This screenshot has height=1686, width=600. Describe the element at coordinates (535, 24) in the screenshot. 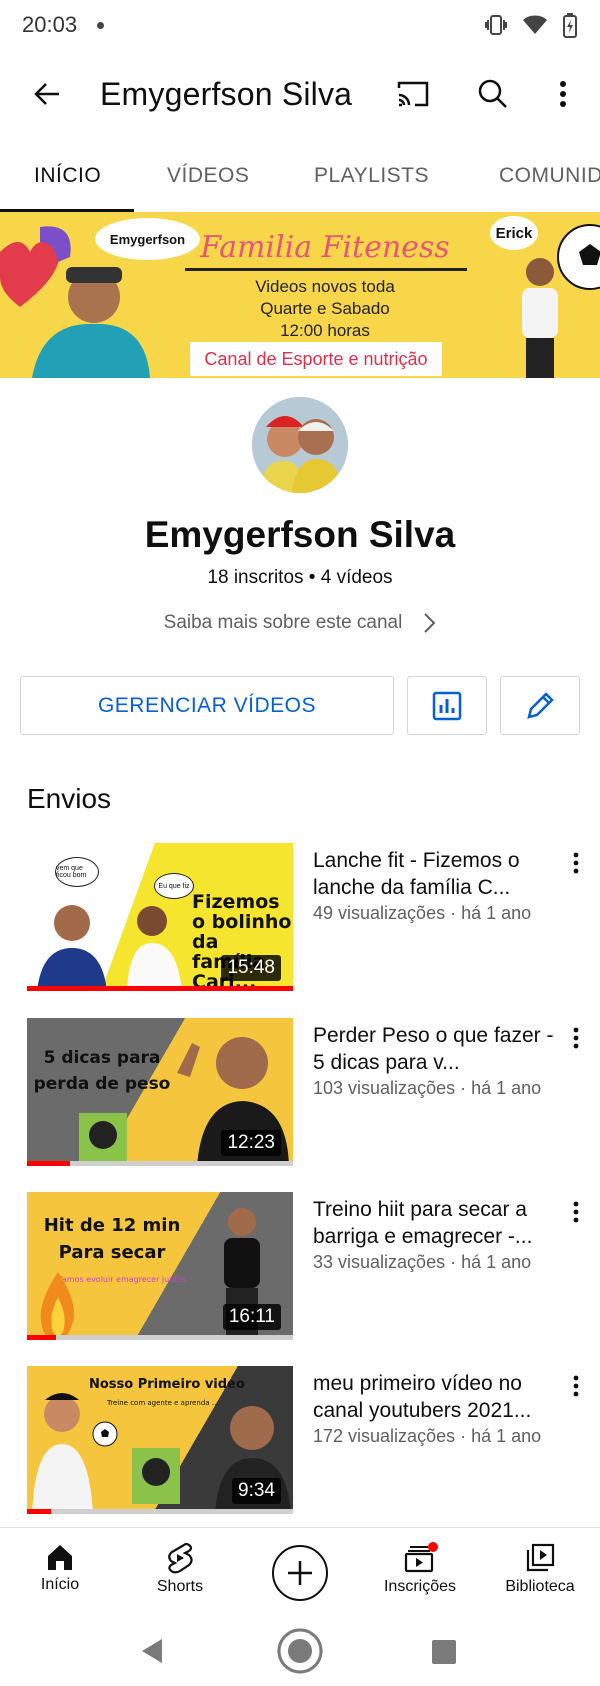

I see `wifi-icon` at that location.